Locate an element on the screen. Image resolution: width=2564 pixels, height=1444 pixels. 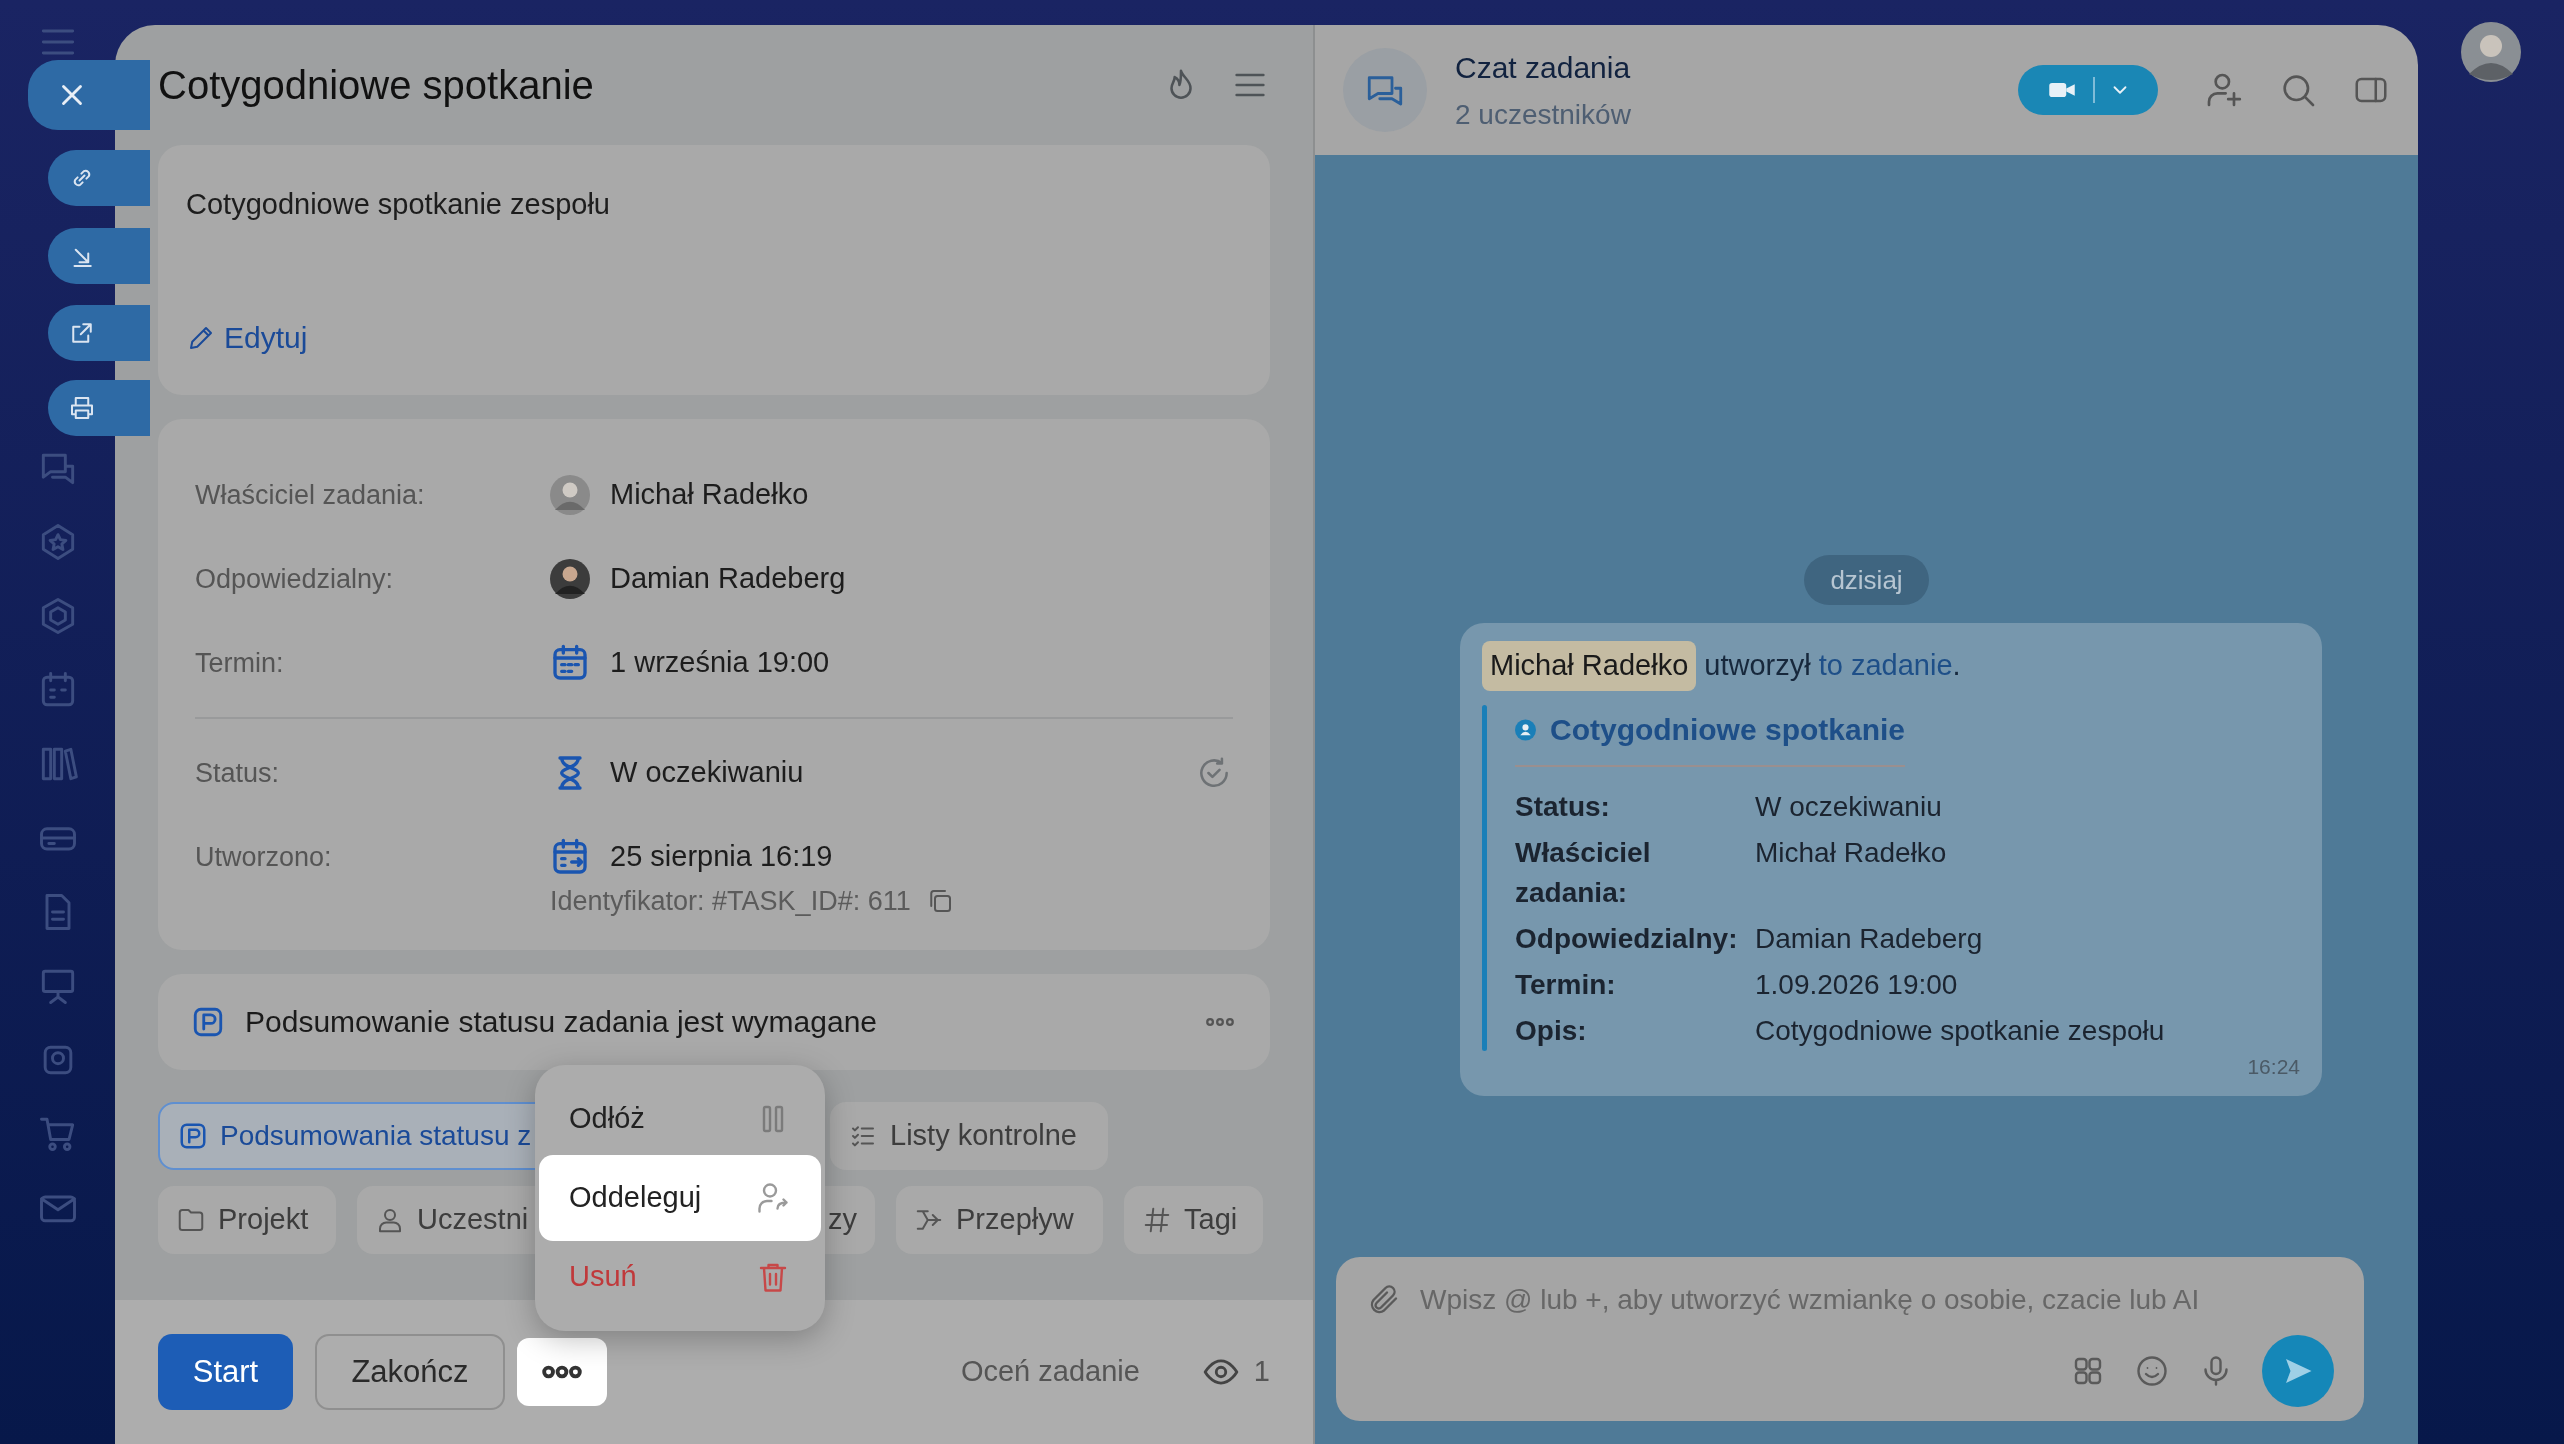
task-title: Cotygodniowe spotkanie is located at coordinates (376, 85).